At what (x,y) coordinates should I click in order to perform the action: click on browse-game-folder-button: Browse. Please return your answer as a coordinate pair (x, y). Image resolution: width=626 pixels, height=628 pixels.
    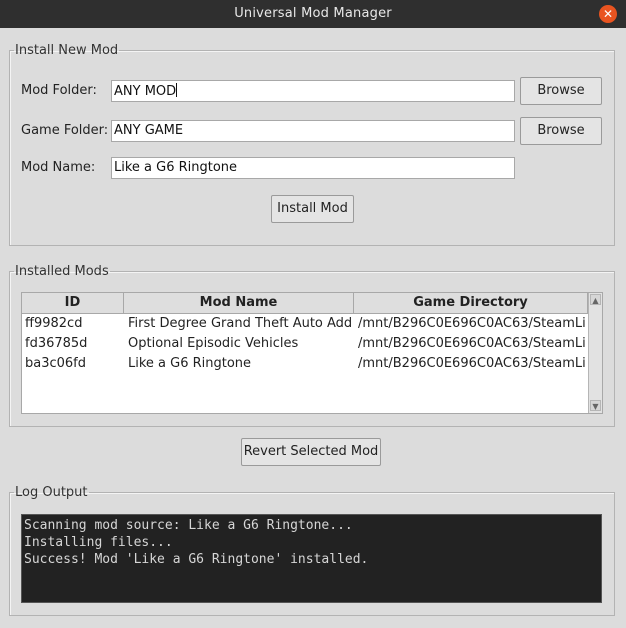
    Looking at the image, I should click on (561, 131).